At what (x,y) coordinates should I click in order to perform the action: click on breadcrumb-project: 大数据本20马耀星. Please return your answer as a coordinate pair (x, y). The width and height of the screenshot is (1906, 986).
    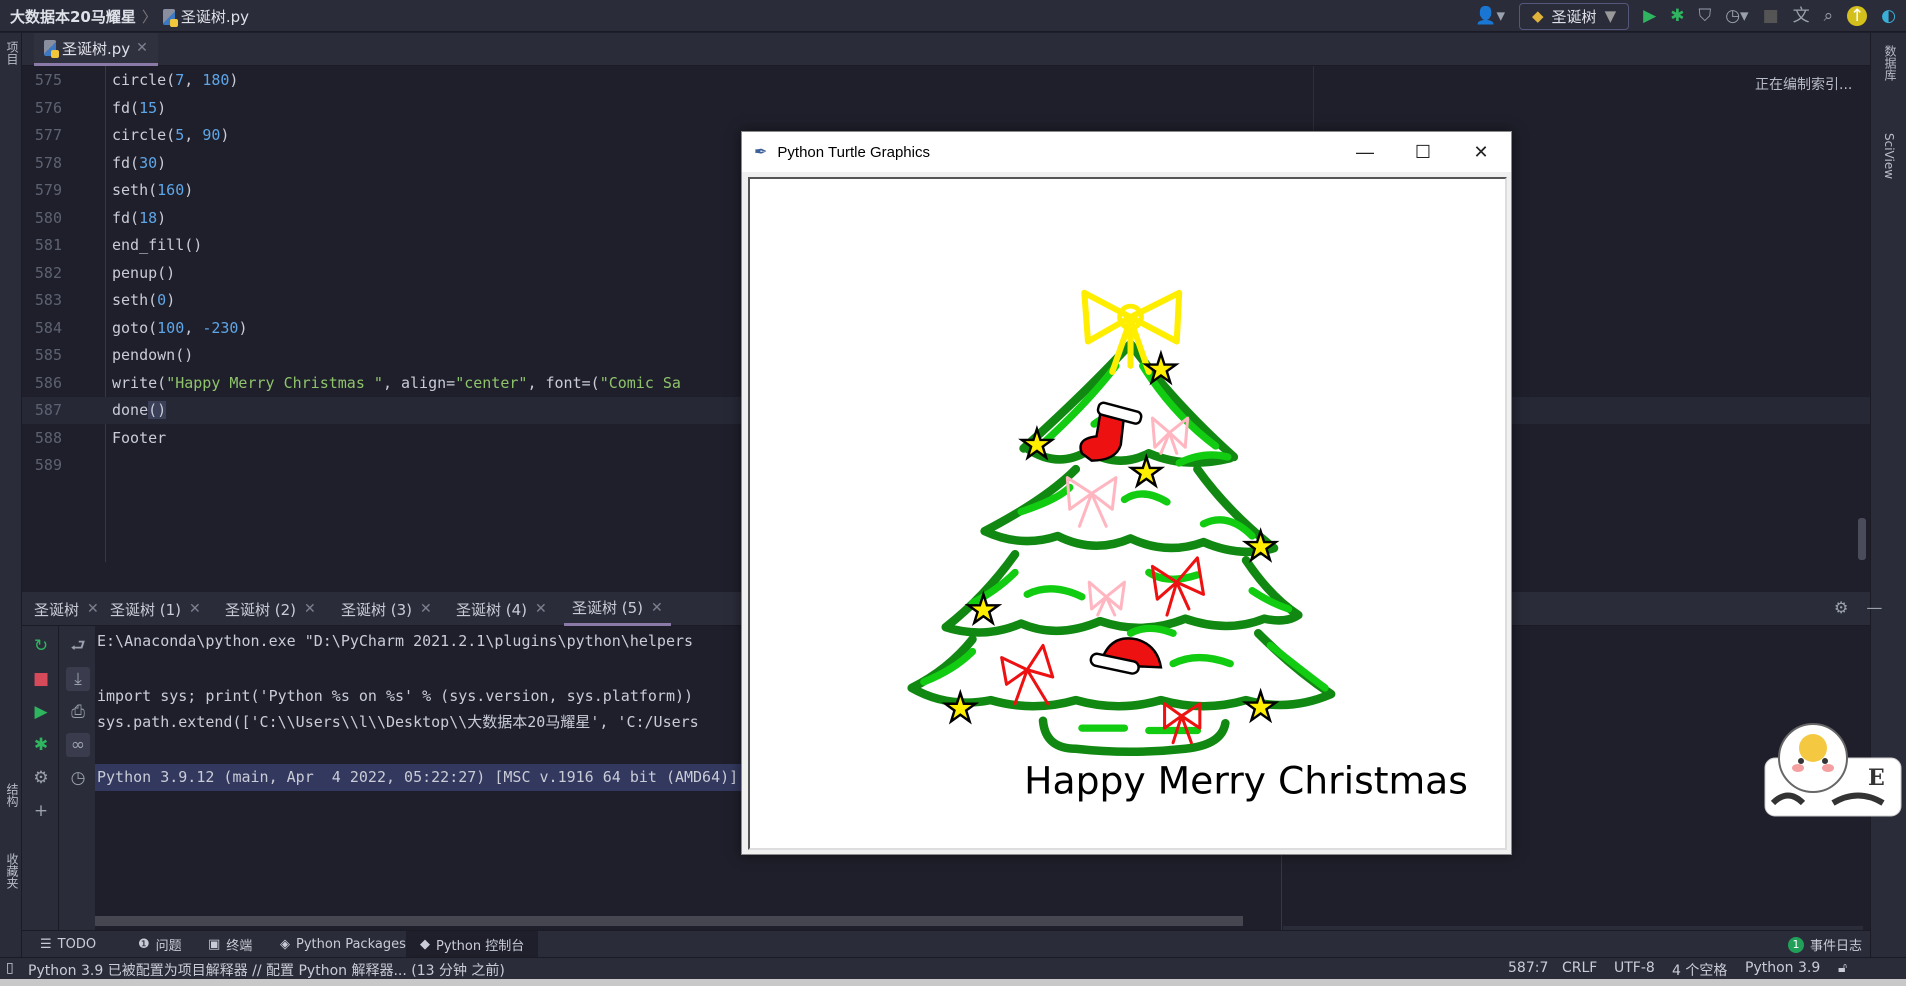
    Looking at the image, I should click on (73, 16).